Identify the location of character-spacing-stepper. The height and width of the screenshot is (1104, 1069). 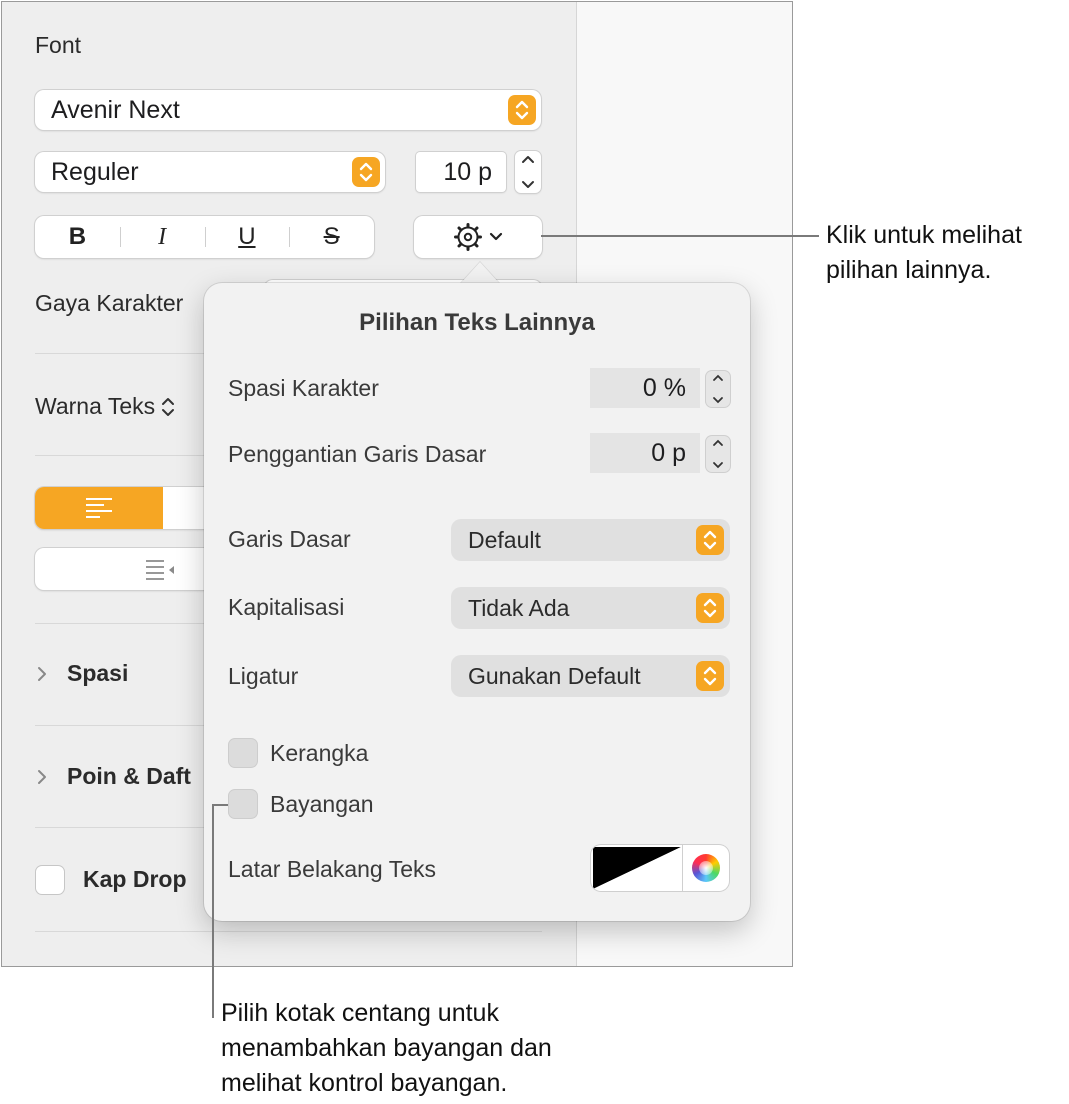
(718, 389).